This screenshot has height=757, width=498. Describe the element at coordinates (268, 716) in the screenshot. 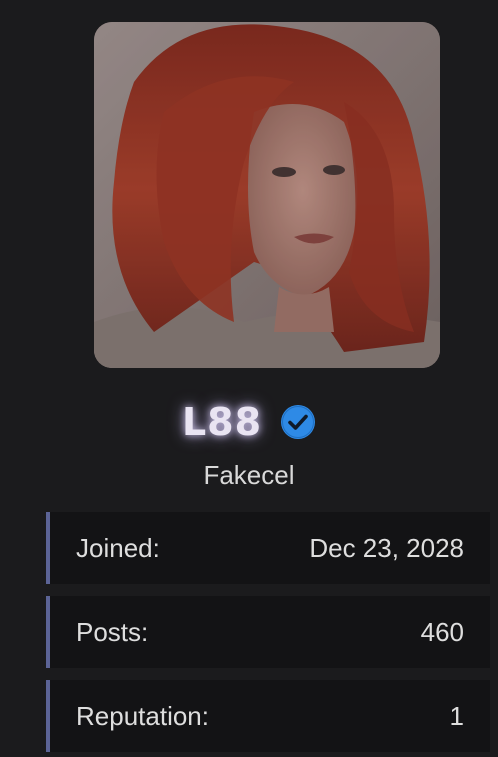

I see `stat-row-reputation: Reputation: 1` at that location.